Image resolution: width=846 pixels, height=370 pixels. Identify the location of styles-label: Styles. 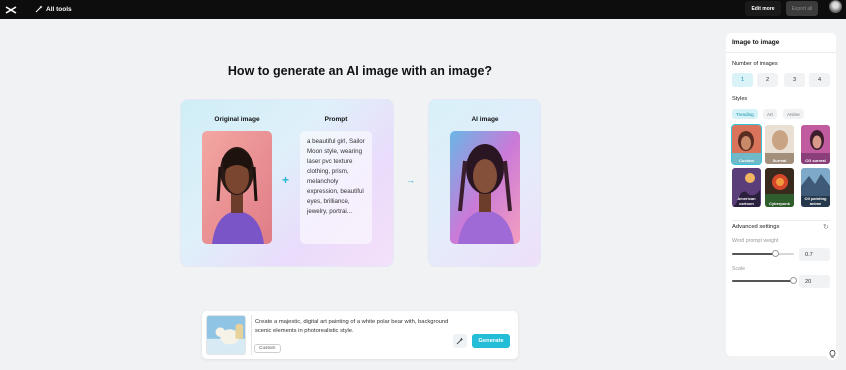
(740, 99).